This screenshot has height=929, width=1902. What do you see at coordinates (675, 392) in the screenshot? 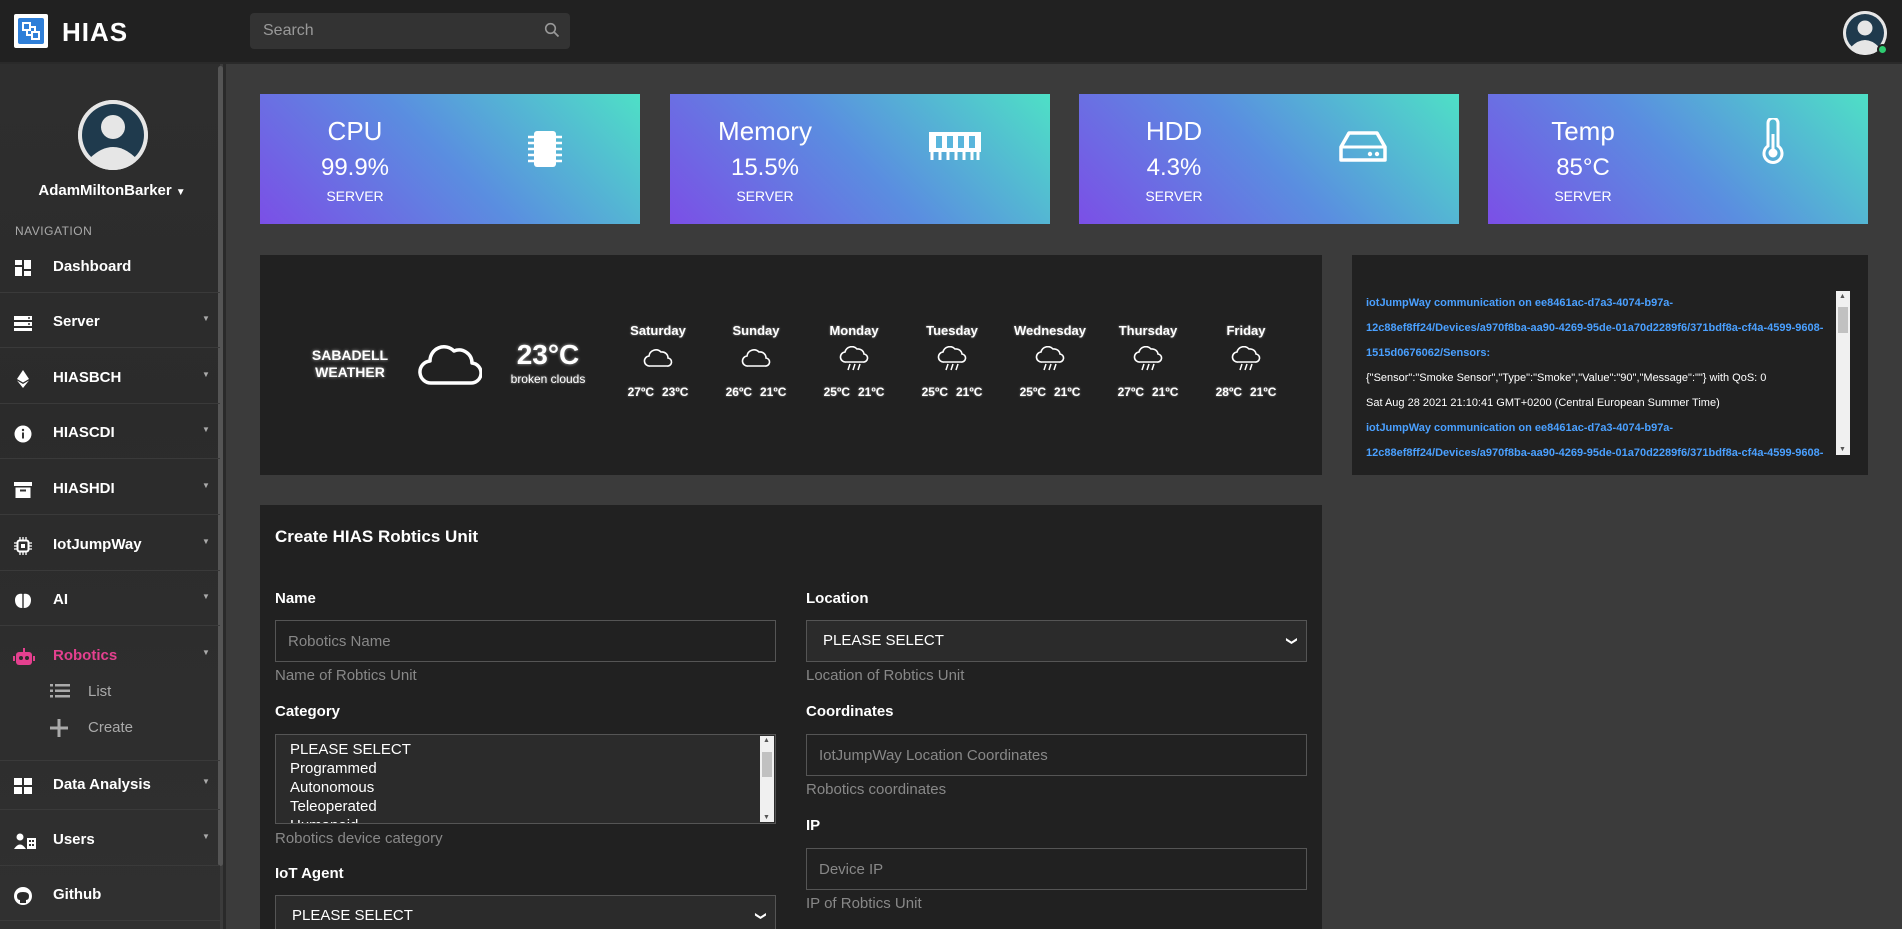
I see `weather-day-low: 23ºC` at bounding box center [675, 392].